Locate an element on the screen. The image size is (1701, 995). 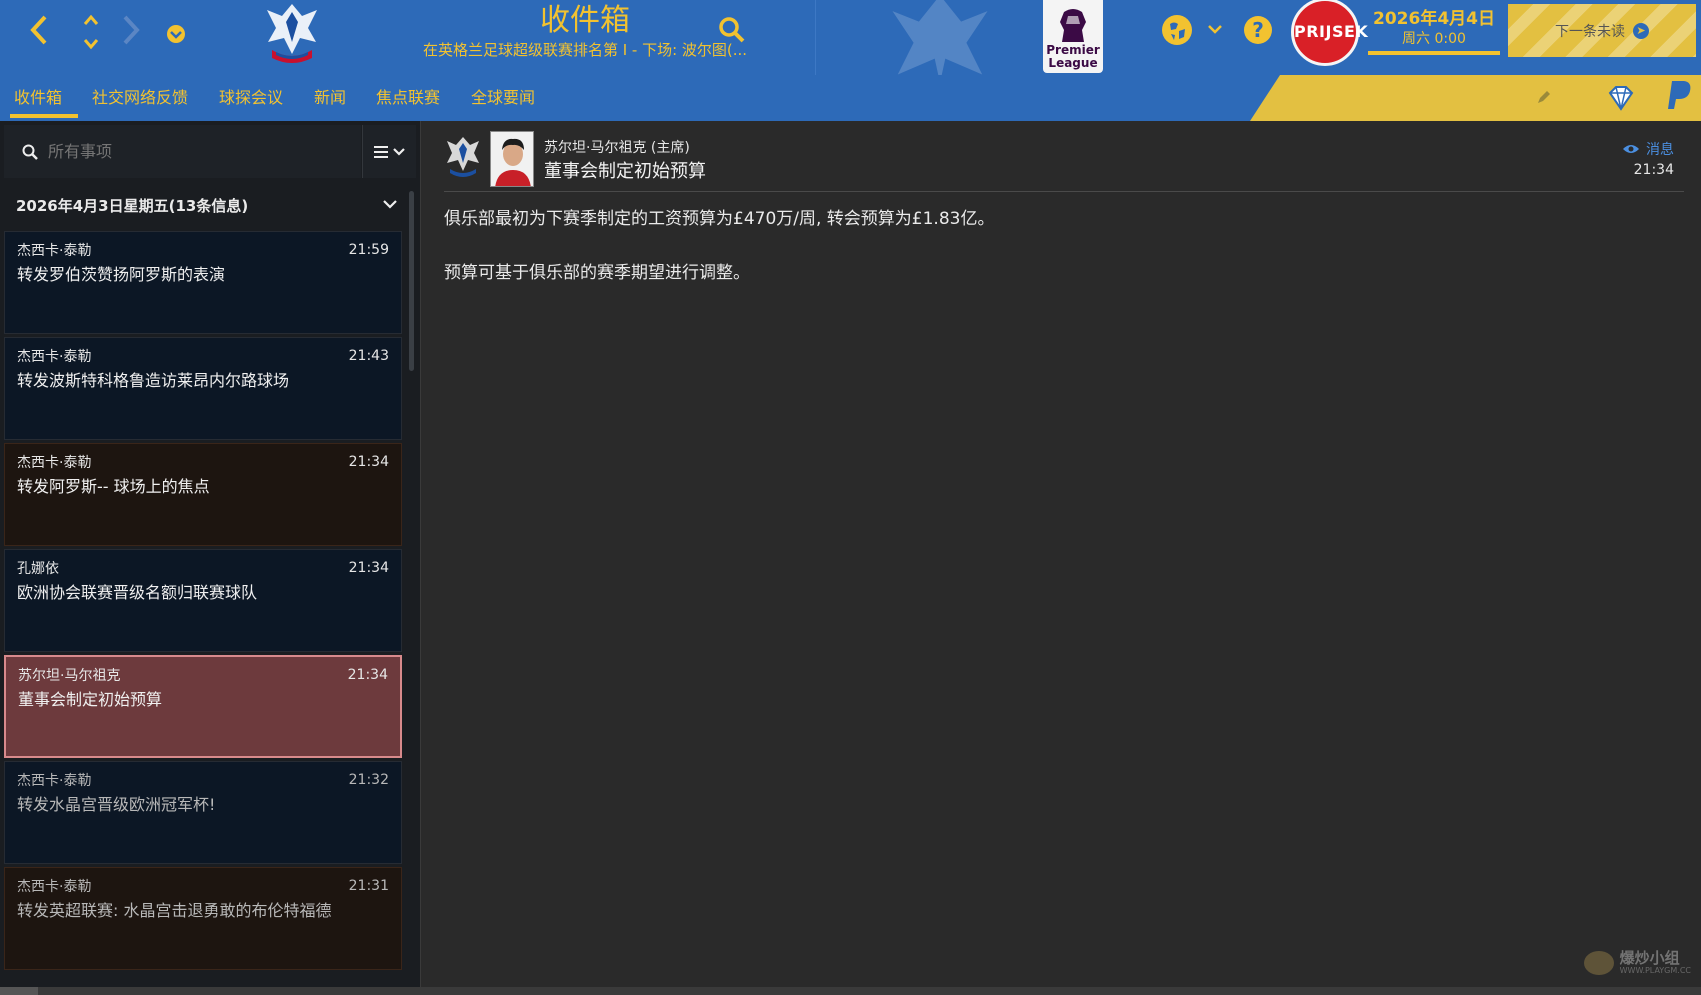
date-underline is located at coordinates (1434, 53).